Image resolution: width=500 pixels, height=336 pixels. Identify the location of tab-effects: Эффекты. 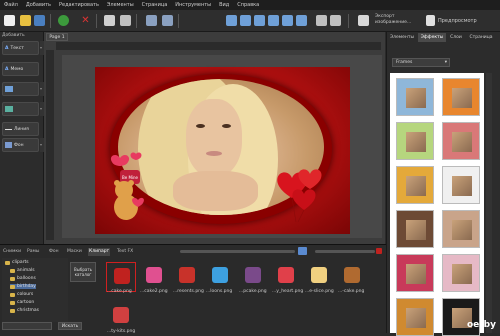
(432, 37).